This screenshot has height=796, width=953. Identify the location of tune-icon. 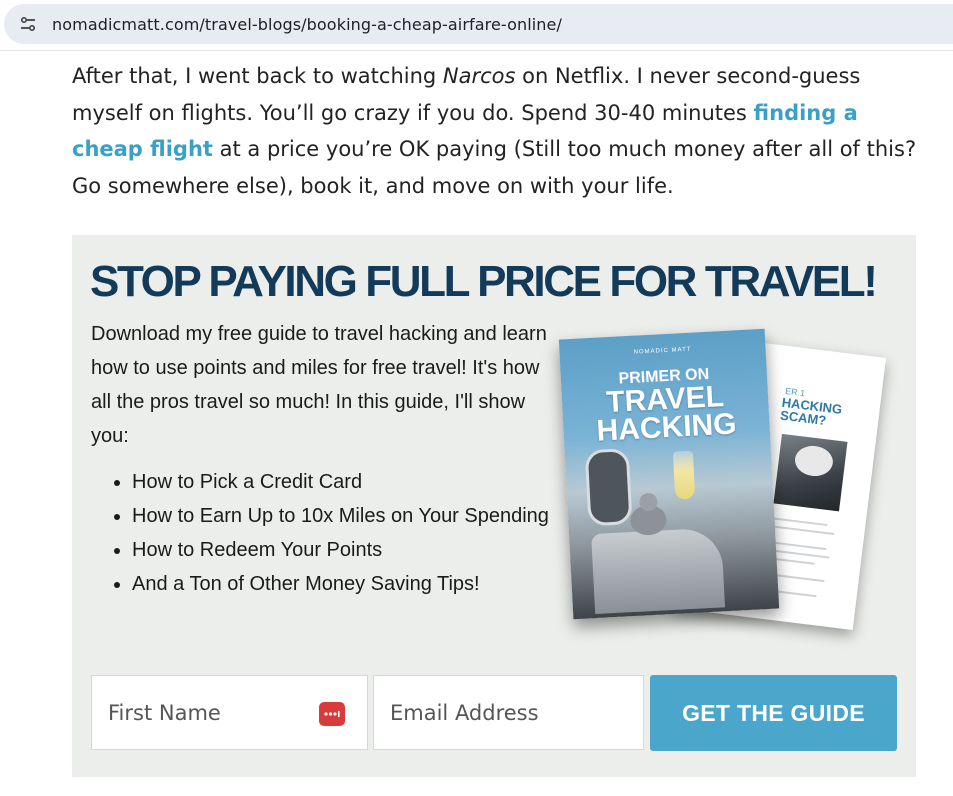
(28, 24).